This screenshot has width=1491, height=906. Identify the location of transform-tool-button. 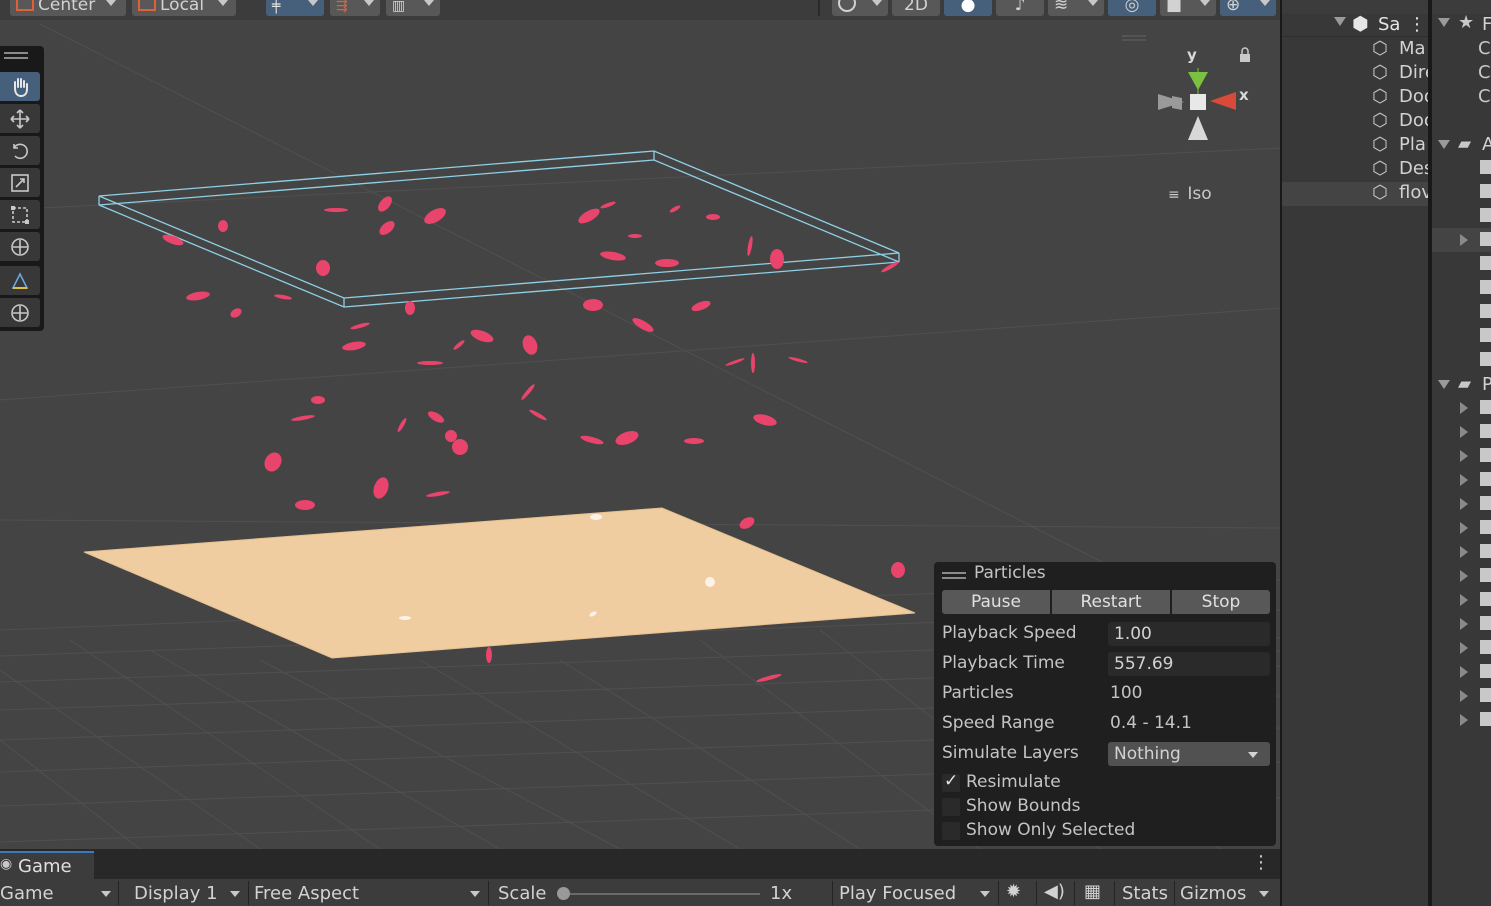
(20, 246).